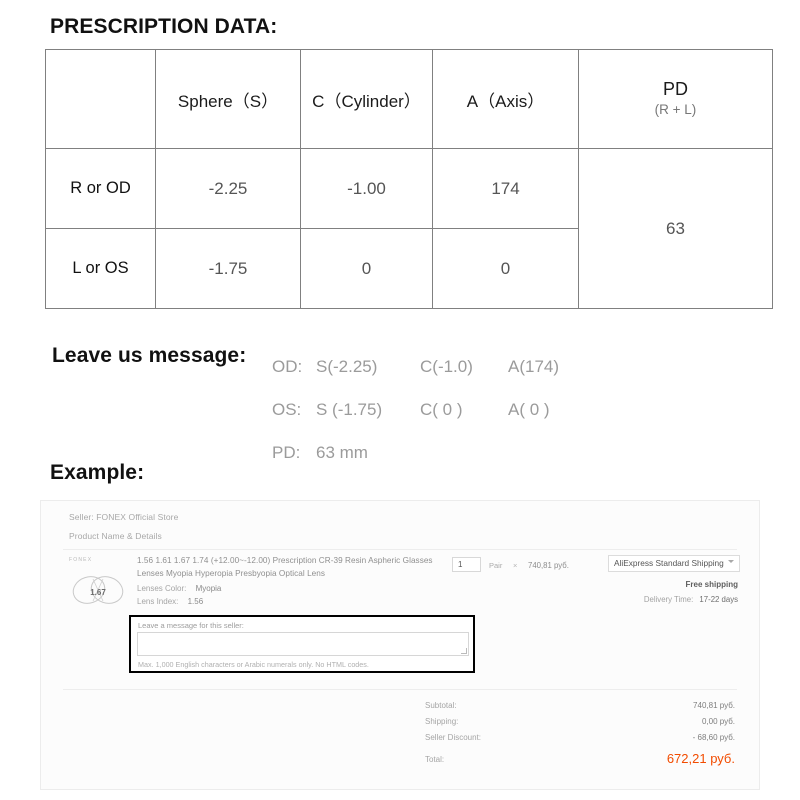 This screenshot has height=800, width=800. I want to click on summary-value: 0,00 руб., so click(718, 721).